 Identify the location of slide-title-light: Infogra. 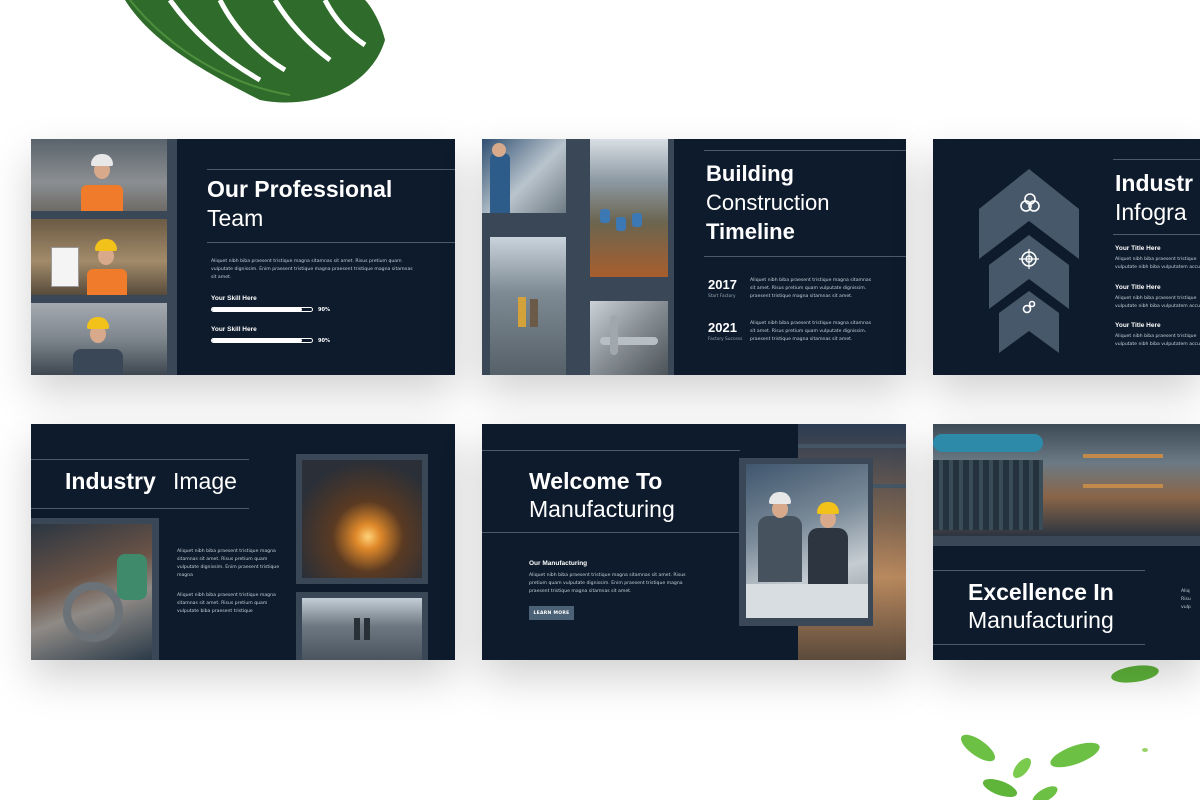
(1151, 212).